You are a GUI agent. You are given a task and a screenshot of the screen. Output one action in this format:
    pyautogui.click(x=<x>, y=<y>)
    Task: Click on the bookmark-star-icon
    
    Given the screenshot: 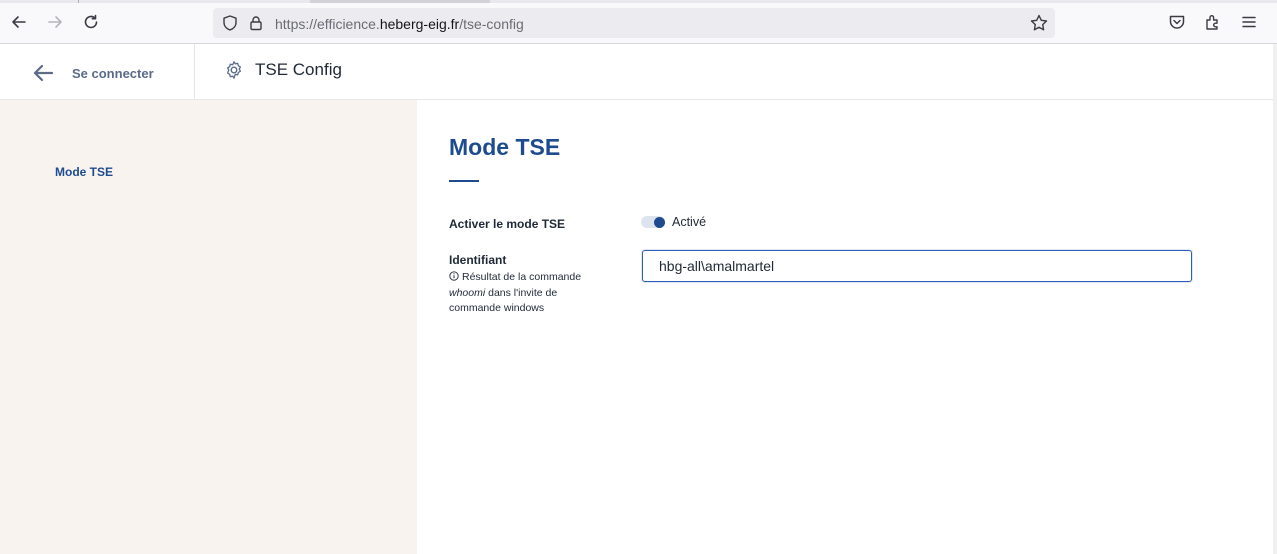 What is the action you would take?
    pyautogui.click(x=1039, y=23)
    